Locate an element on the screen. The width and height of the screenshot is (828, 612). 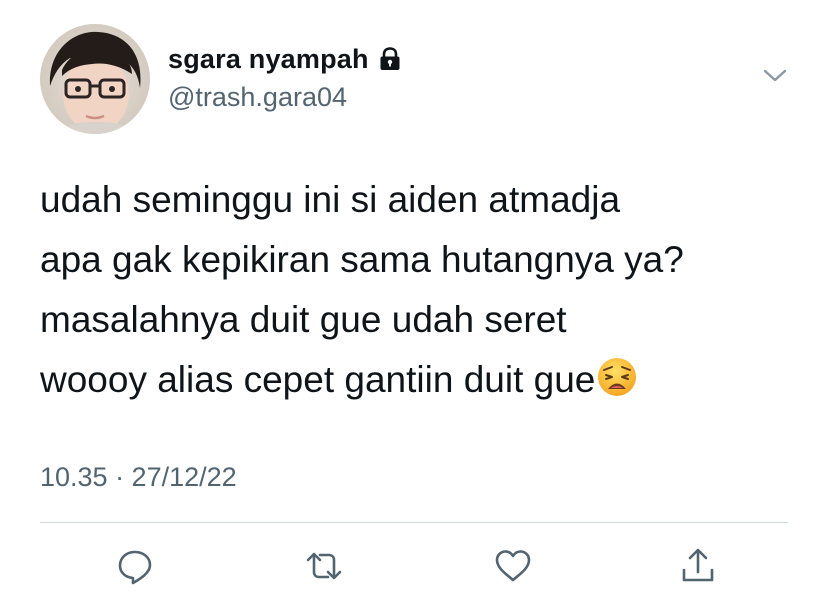
reply-button is located at coordinates (135, 566).